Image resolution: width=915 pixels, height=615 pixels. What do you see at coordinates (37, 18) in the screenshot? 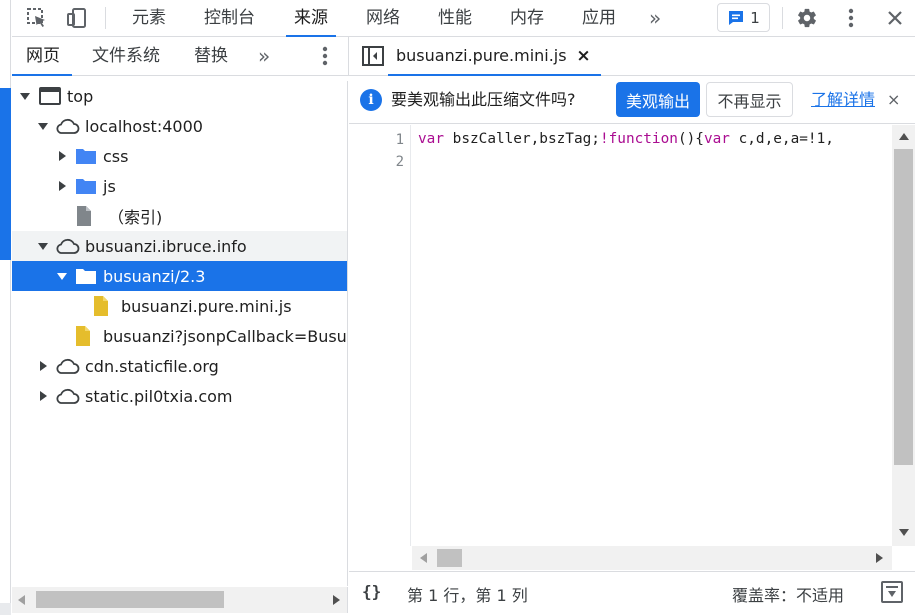
I see `inspect-element-icon` at bounding box center [37, 18].